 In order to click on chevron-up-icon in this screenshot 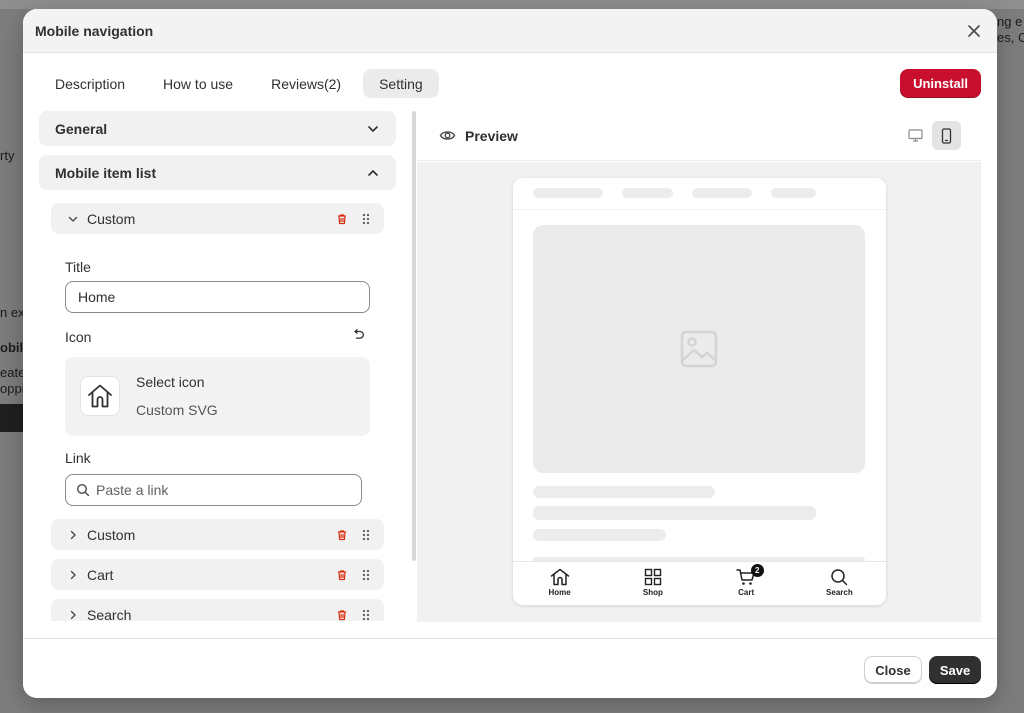, I will do `click(373, 172)`.